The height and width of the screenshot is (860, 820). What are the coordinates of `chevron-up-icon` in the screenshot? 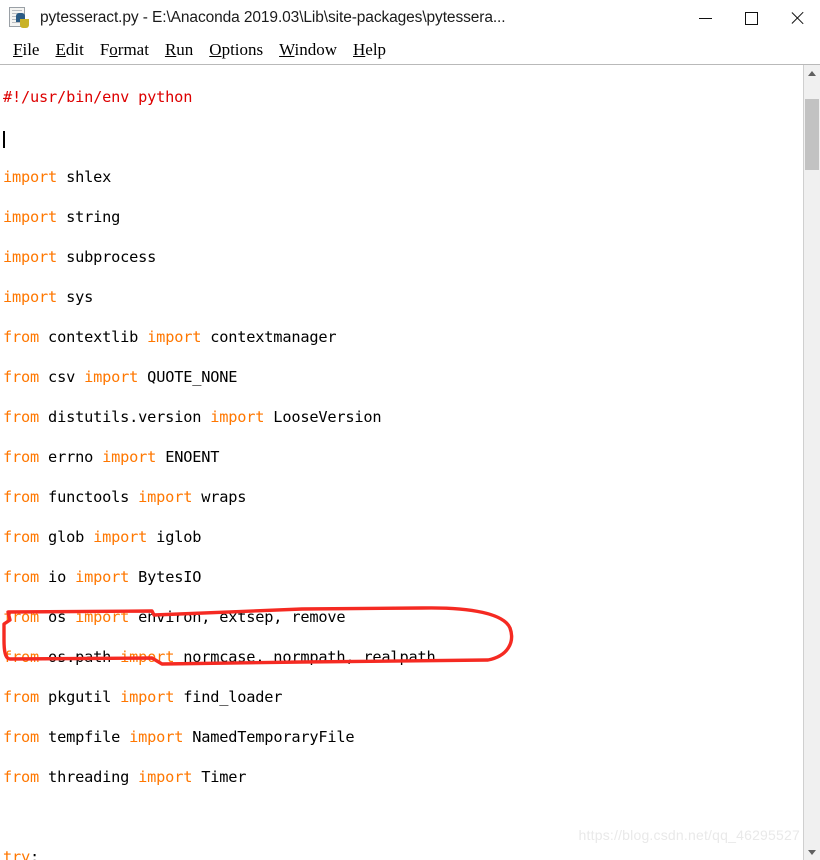 It's located at (812, 73).